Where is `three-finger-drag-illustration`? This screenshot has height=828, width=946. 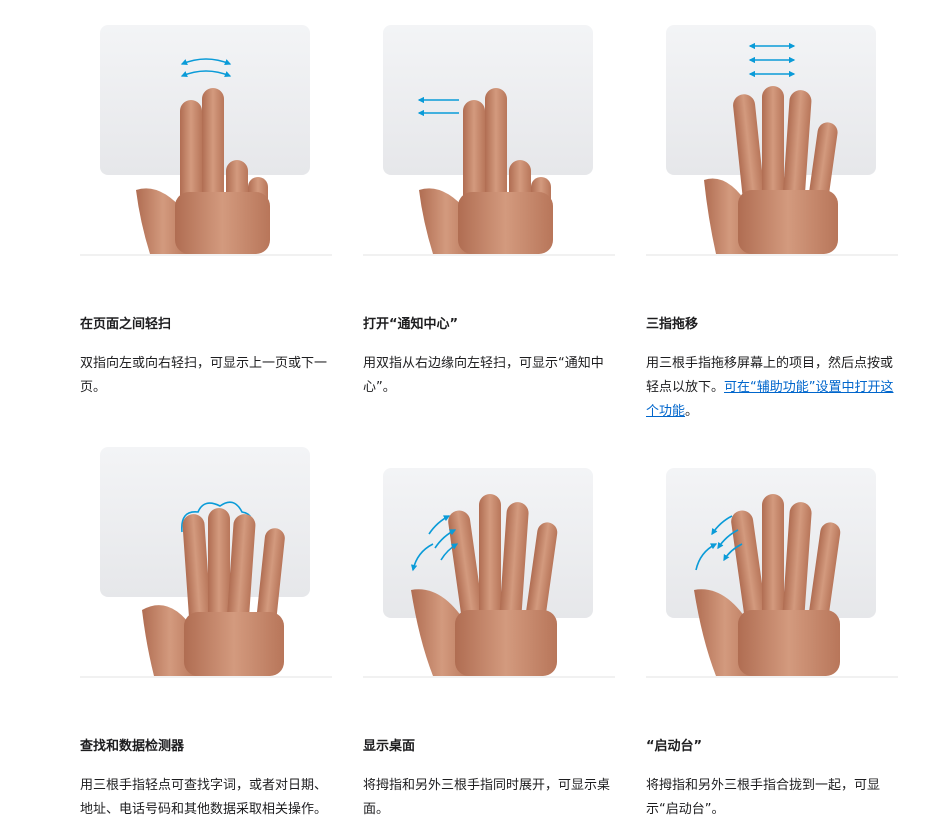 three-finger-drag-illustration is located at coordinates (772, 139).